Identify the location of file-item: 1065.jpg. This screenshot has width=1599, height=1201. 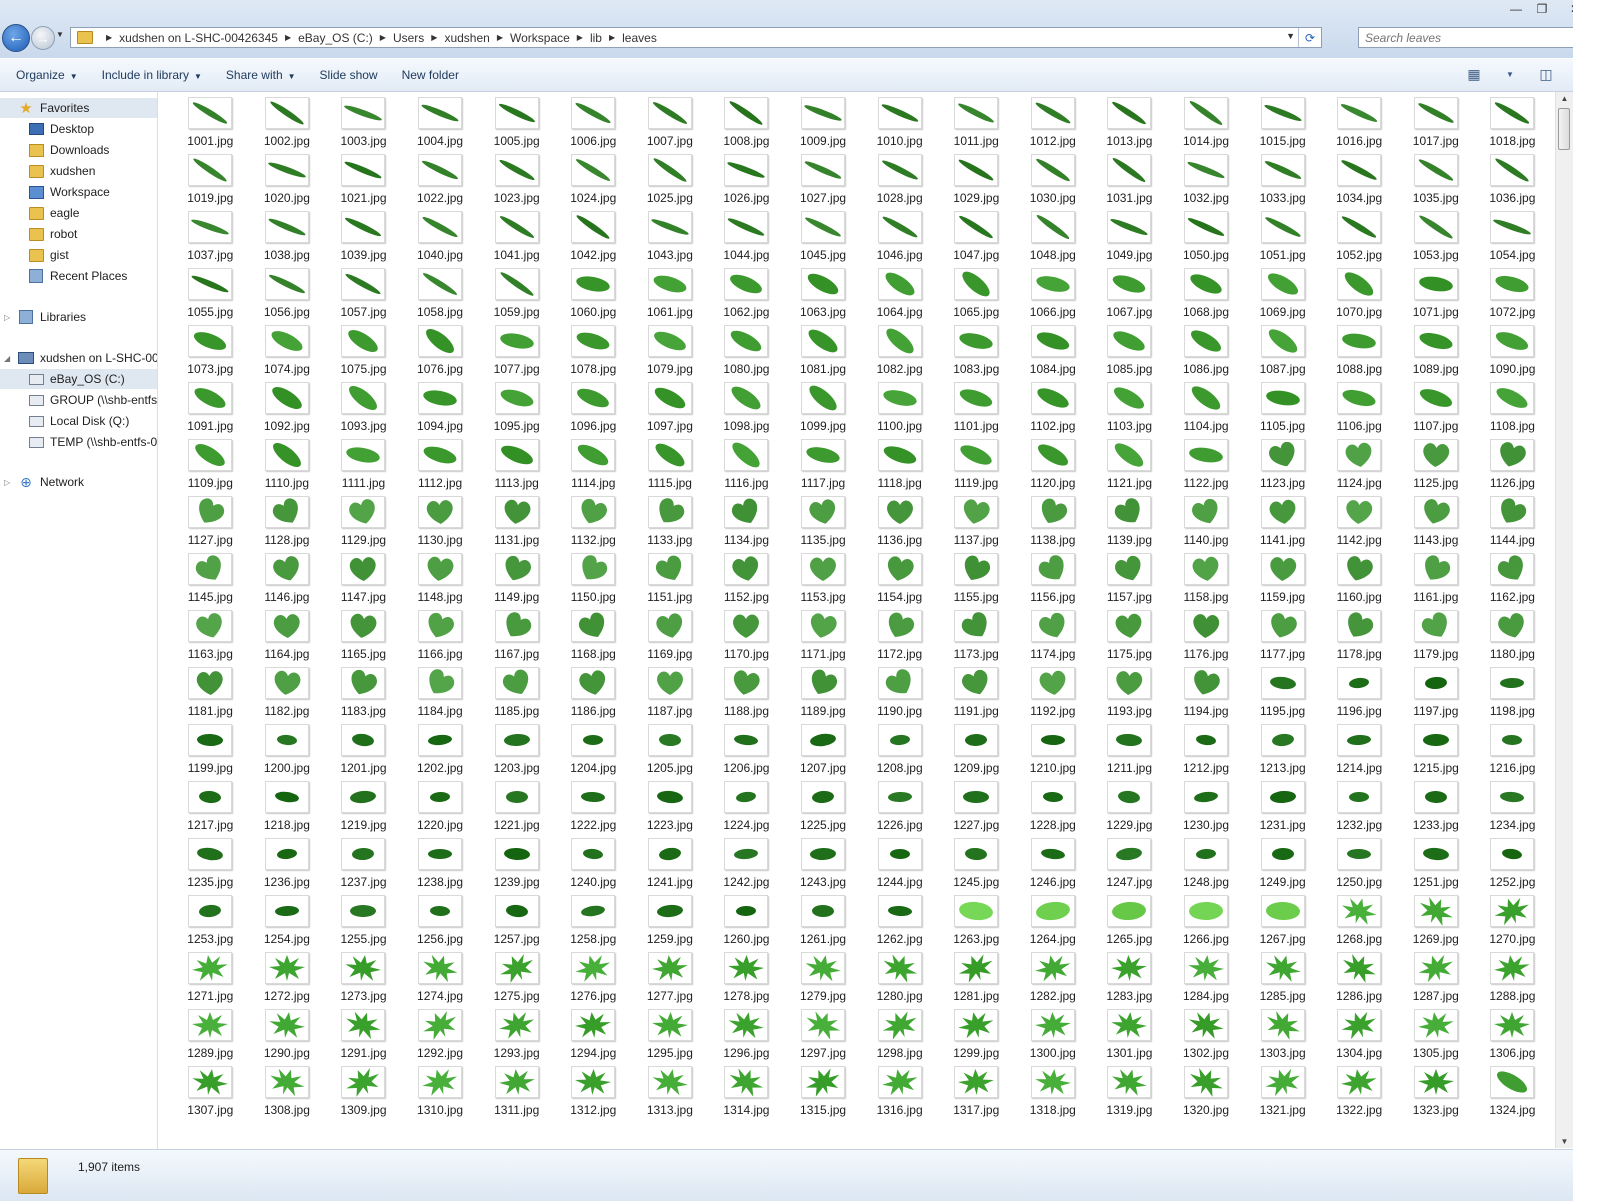
(976, 296).